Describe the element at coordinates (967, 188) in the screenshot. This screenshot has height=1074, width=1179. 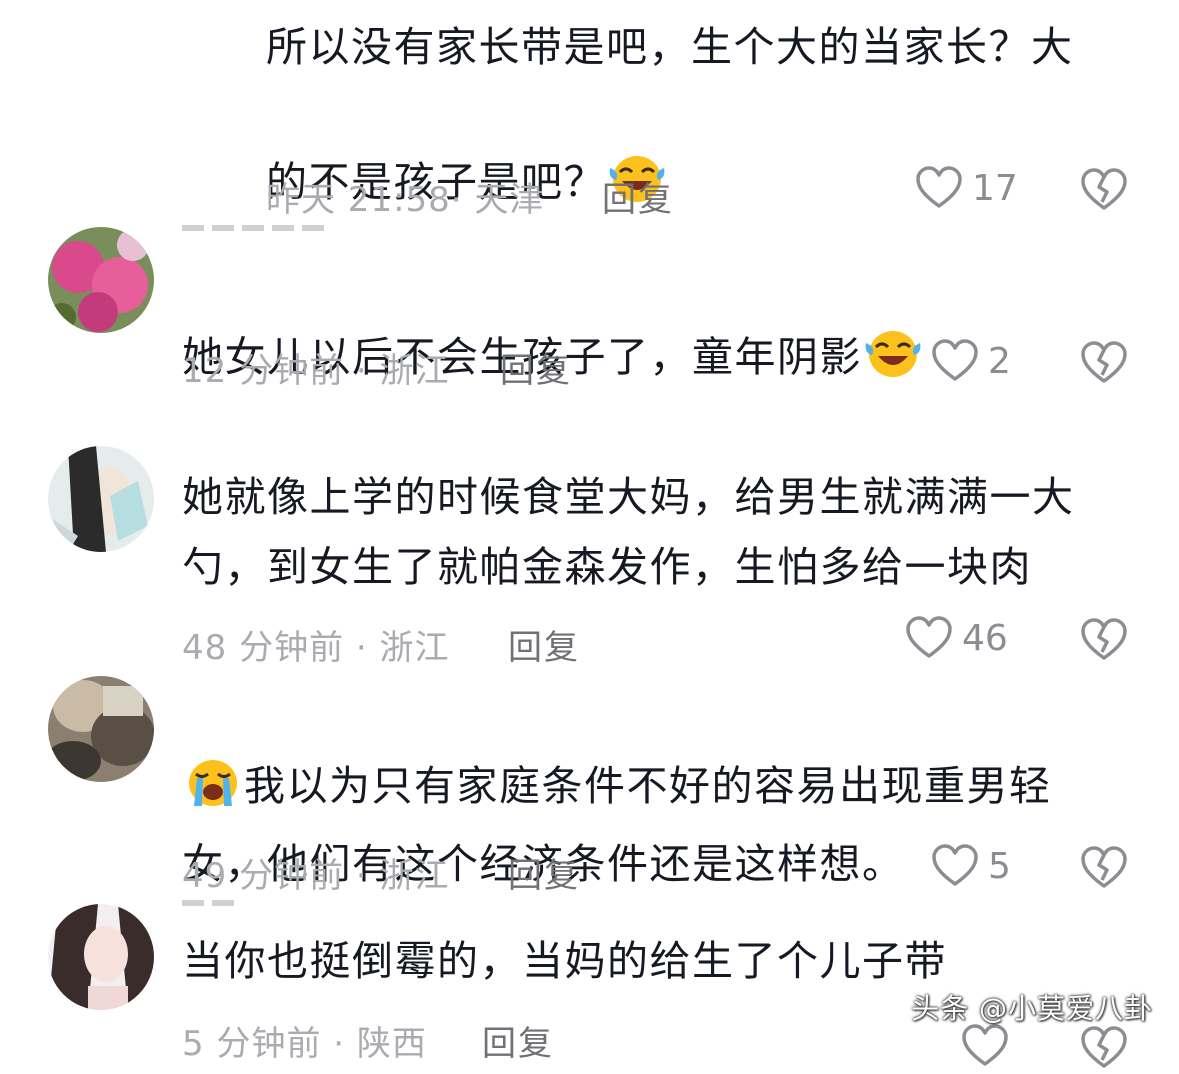
I see `like-button: 17` at that location.